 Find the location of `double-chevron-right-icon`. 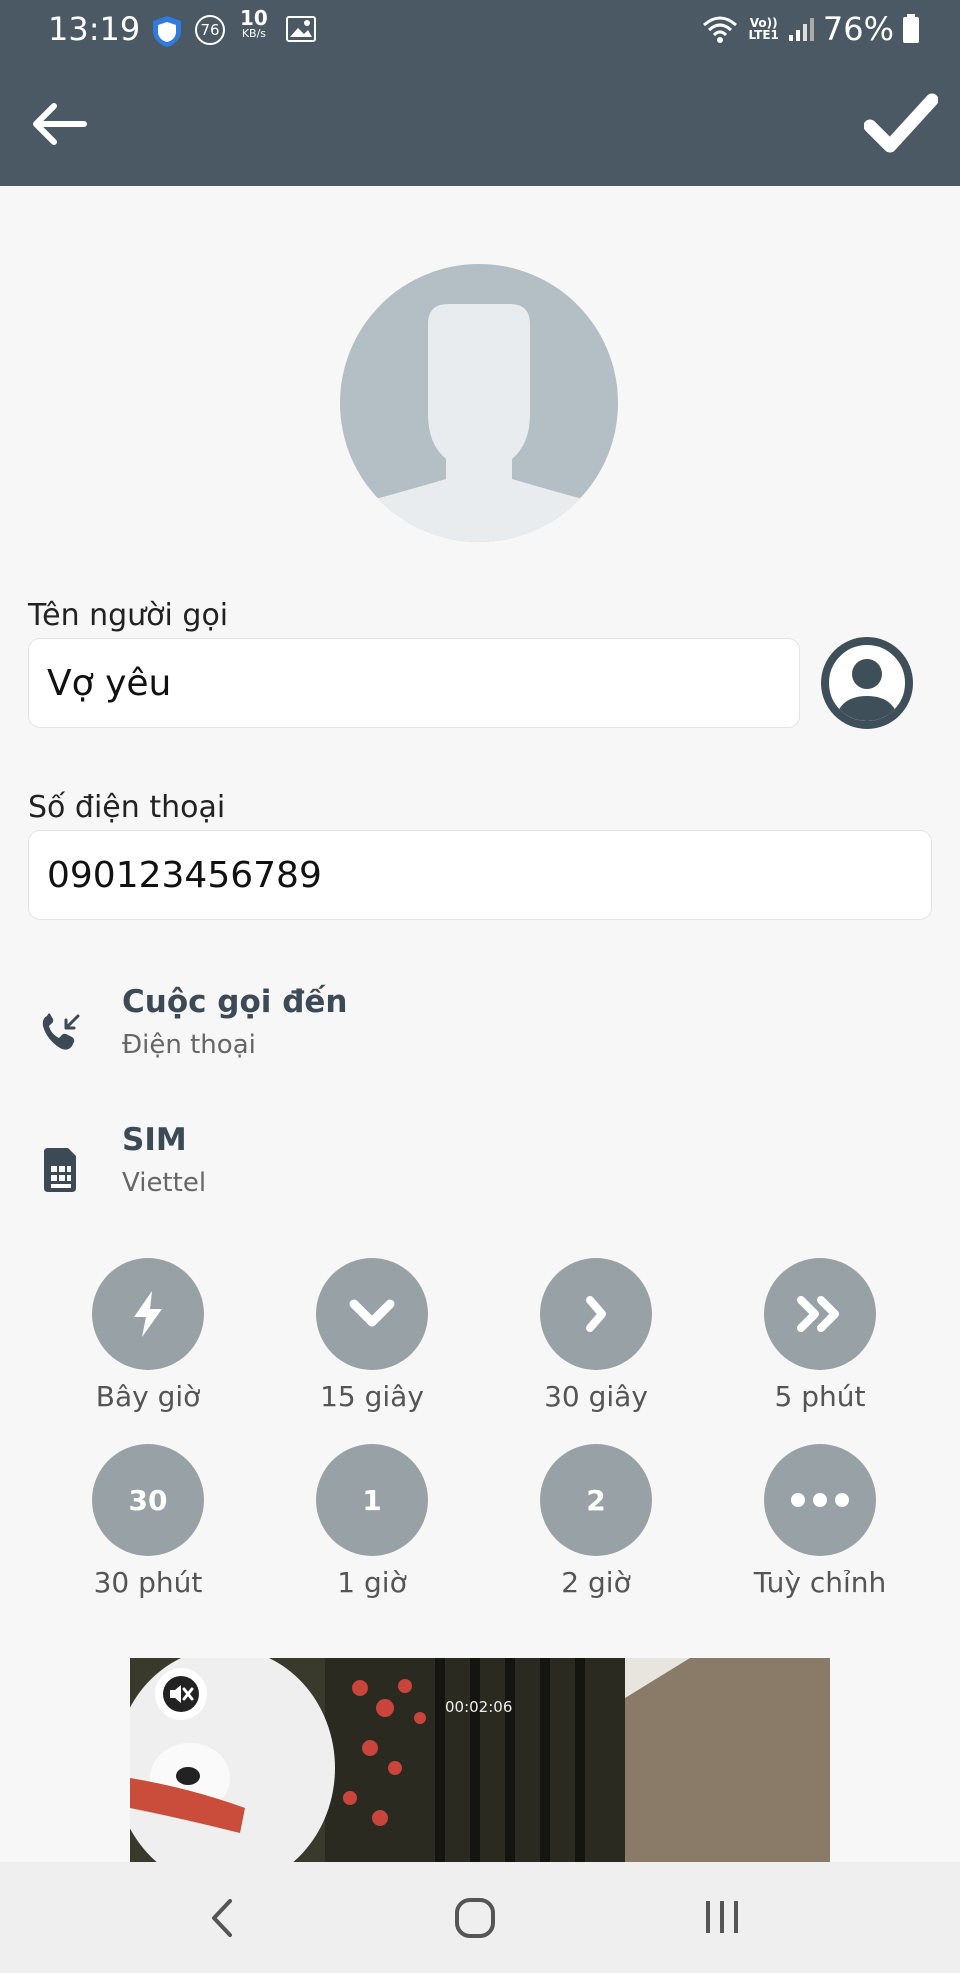

double-chevron-right-icon is located at coordinates (818, 1314).